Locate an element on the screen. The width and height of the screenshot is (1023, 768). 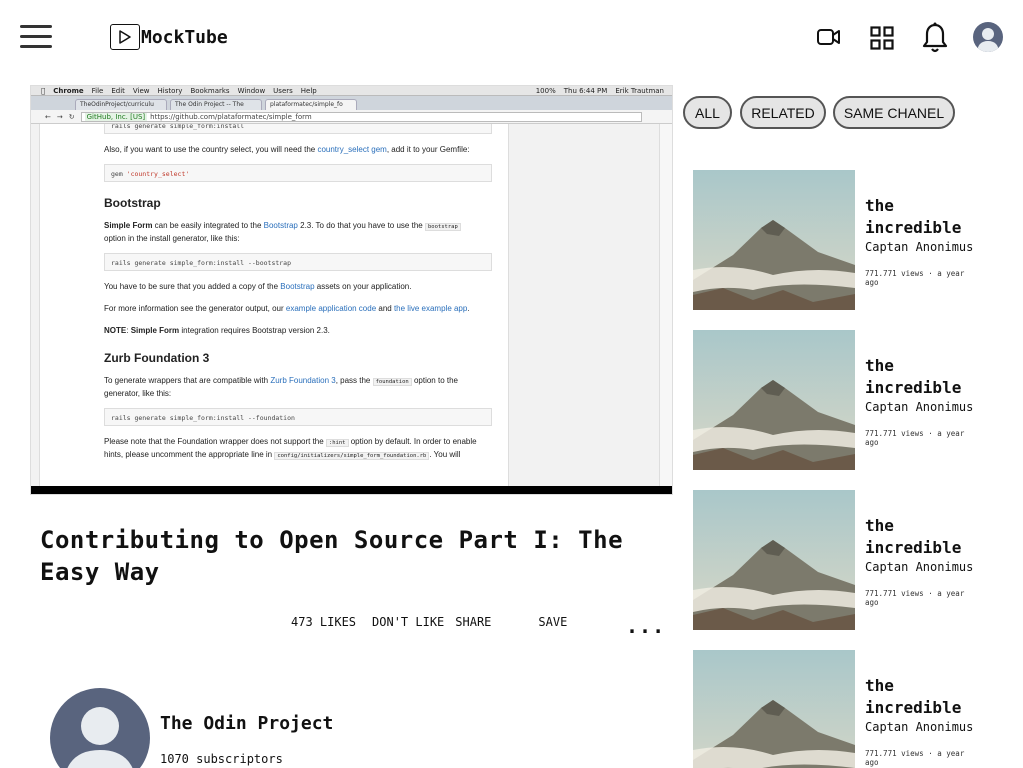
menu-help: Help is located at coordinates (306, 90).